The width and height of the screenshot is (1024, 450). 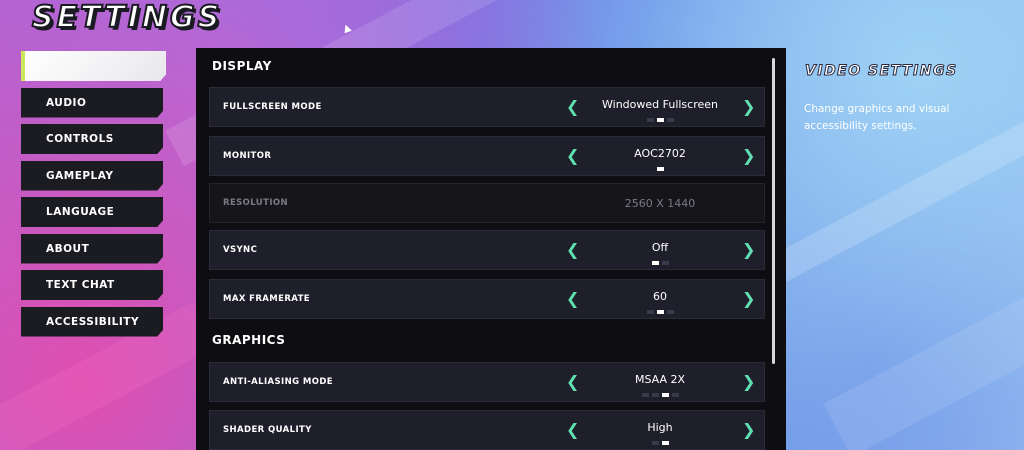 What do you see at coordinates (92, 285) in the screenshot?
I see `nav-item-text-chat: TEXT CHAT` at bounding box center [92, 285].